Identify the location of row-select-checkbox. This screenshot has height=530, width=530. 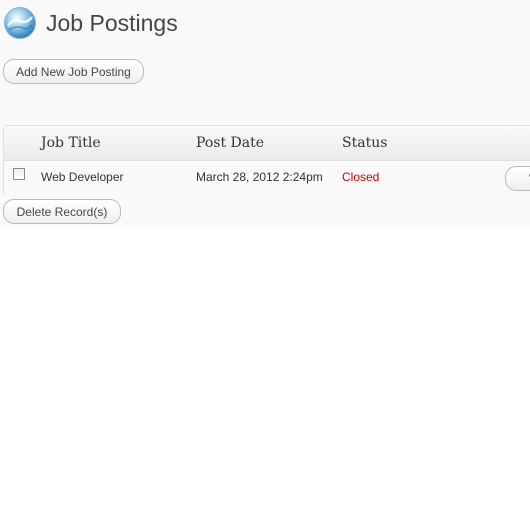
(19, 174).